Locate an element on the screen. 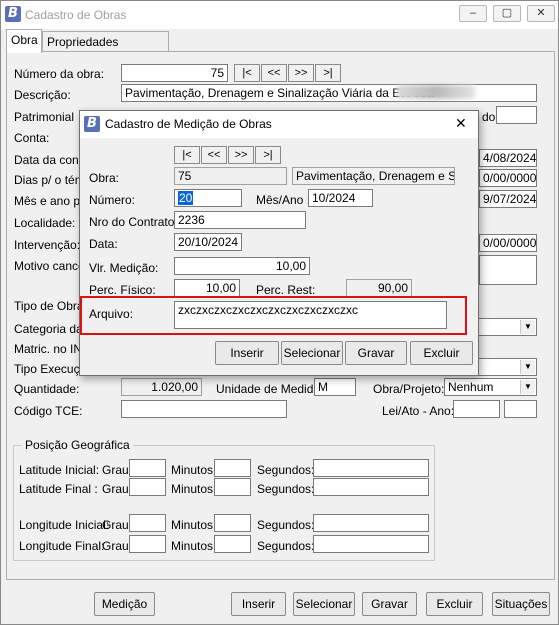 The height and width of the screenshot is (625, 559). lon-fin-seg-field is located at coordinates (371, 544).